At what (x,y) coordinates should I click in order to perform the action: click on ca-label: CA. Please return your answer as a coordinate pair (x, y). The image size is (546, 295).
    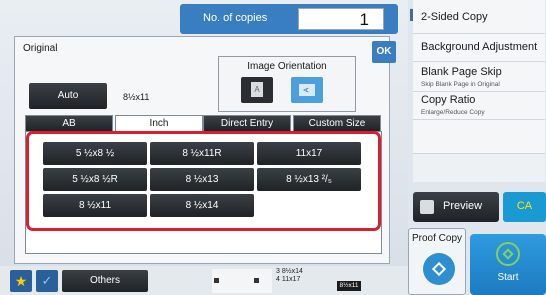
    Looking at the image, I should click on (524, 206).